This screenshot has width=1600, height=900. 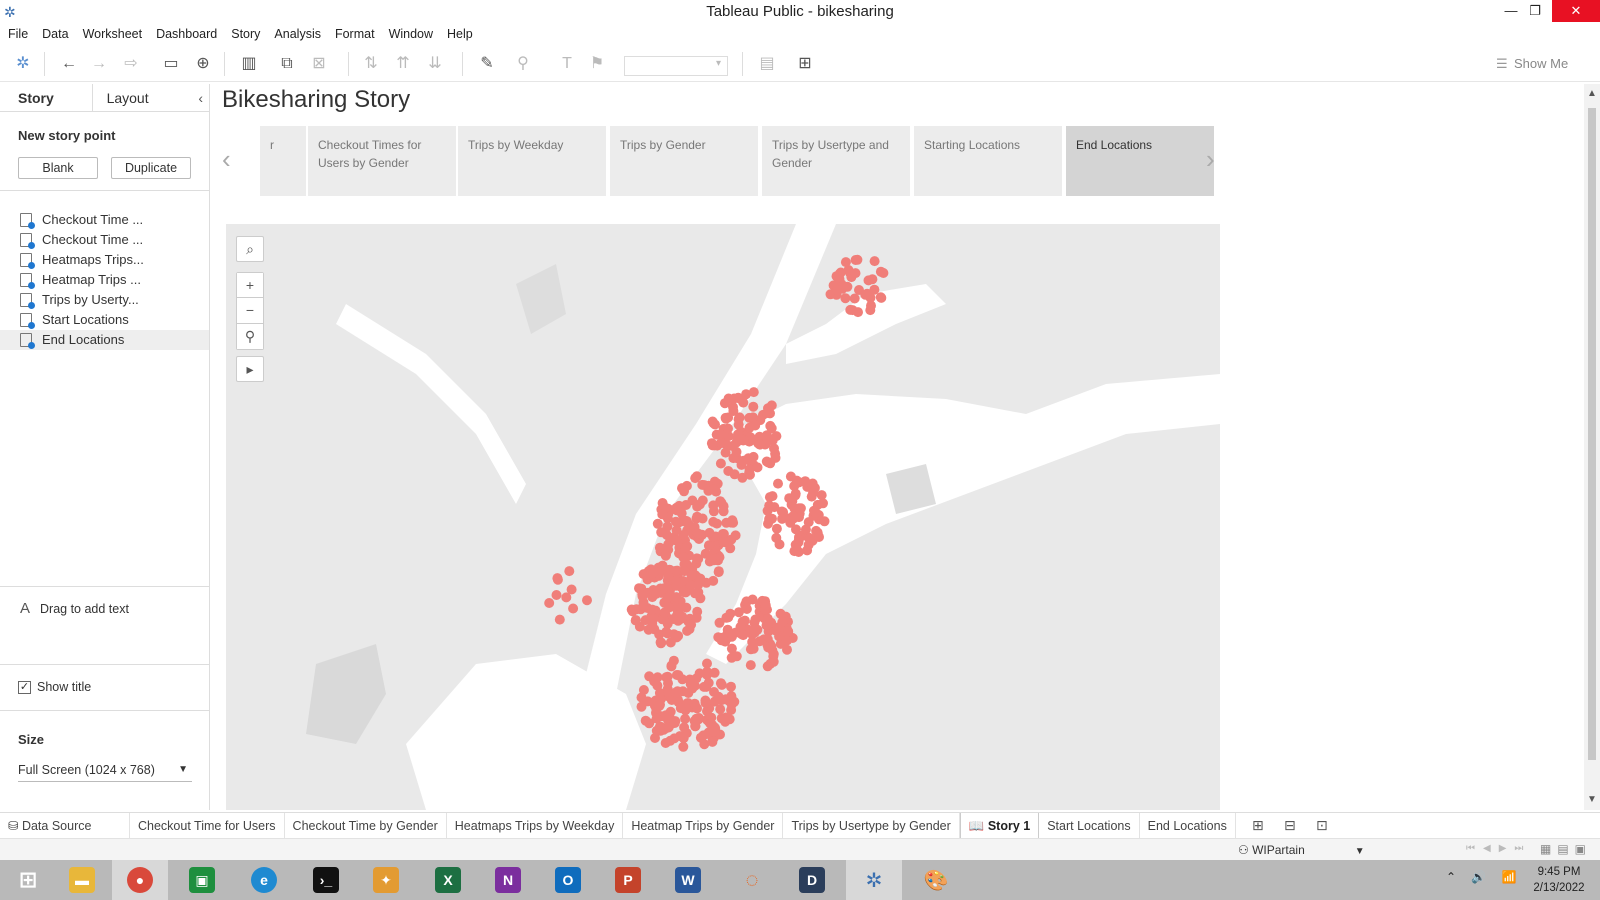 I want to click on taskbar-word: W, so click(x=688, y=880).